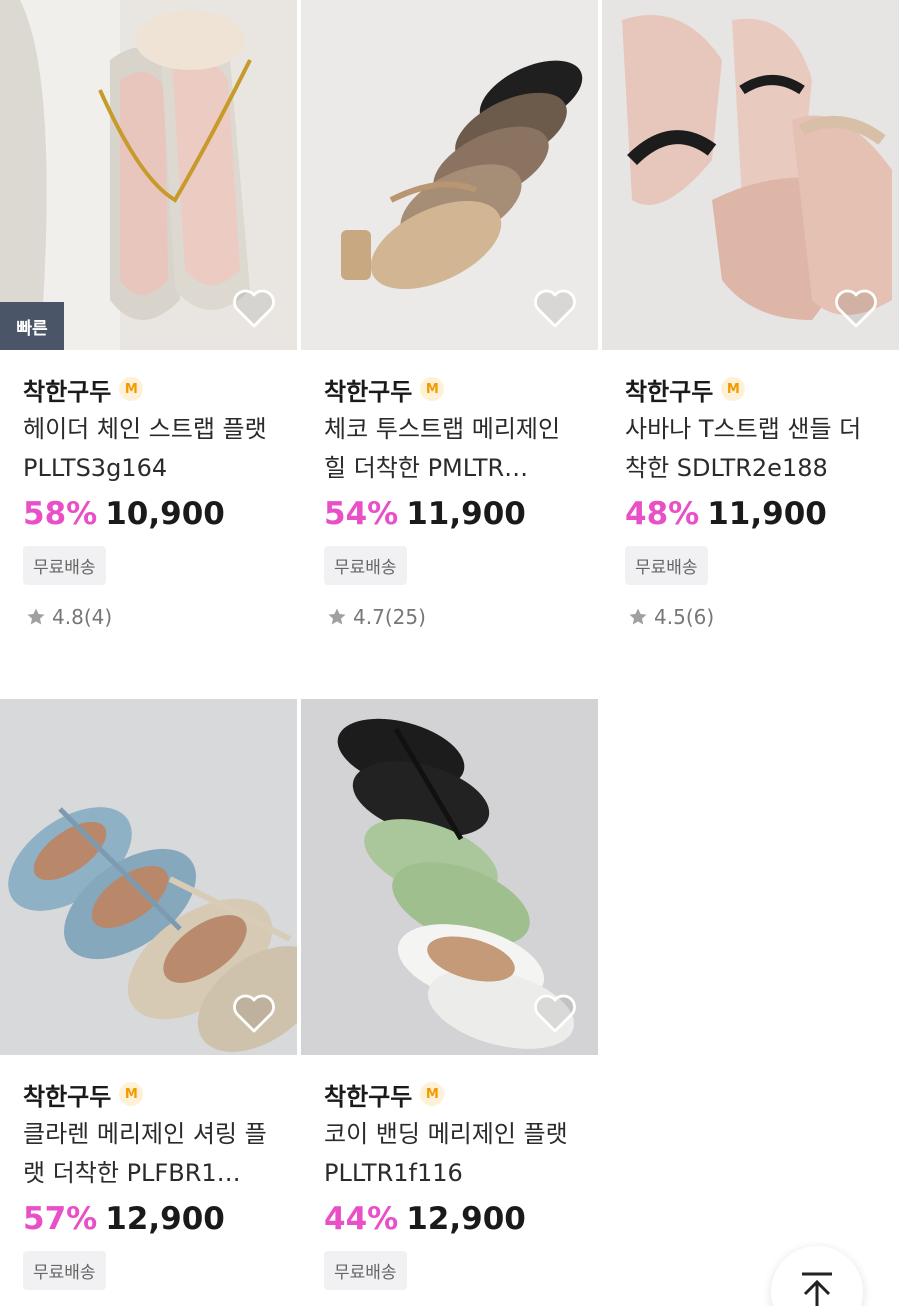 The height and width of the screenshot is (1306, 899). Describe the element at coordinates (662, 514) in the screenshot. I see `discount-rate: 48%` at that location.